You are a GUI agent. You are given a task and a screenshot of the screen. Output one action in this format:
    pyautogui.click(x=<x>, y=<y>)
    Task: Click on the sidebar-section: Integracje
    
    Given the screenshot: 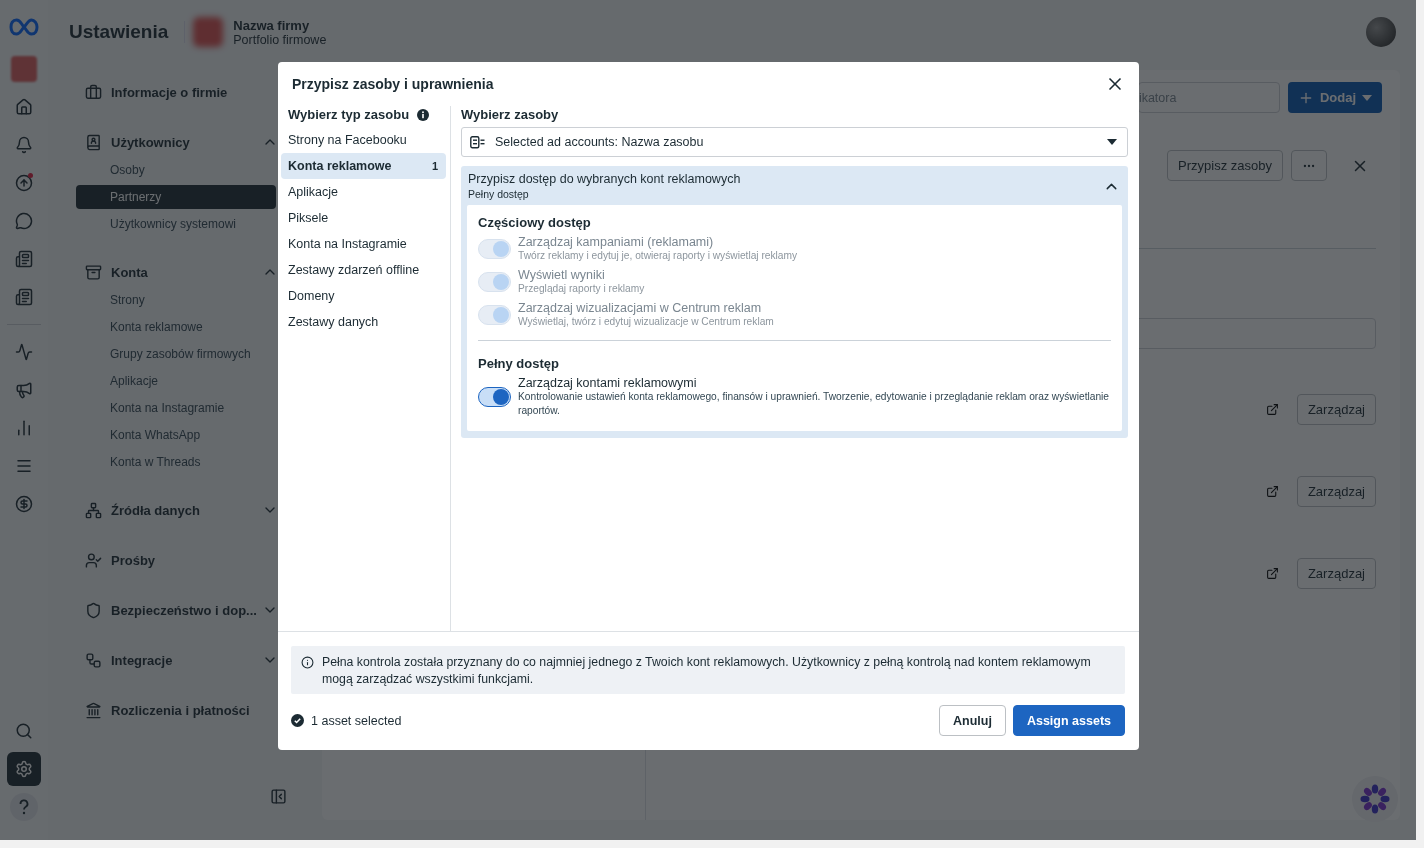 What is the action you would take?
    pyautogui.click(x=142, y=660)
    